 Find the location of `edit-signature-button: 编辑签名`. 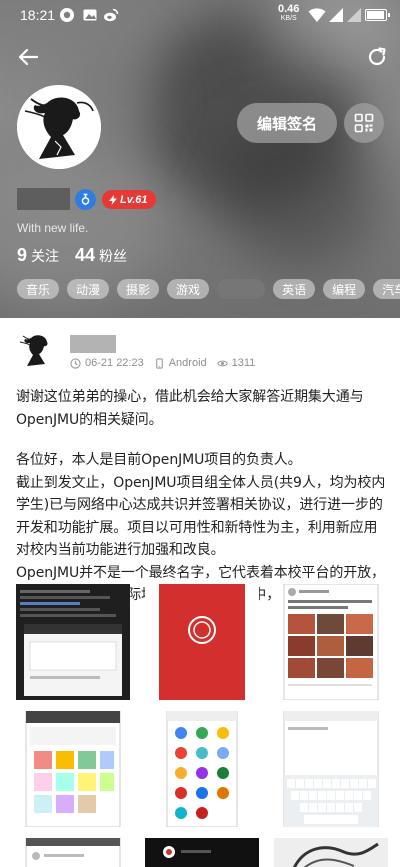

edit-signature-button: 编辑签名 is located at coordinates (287, 123).